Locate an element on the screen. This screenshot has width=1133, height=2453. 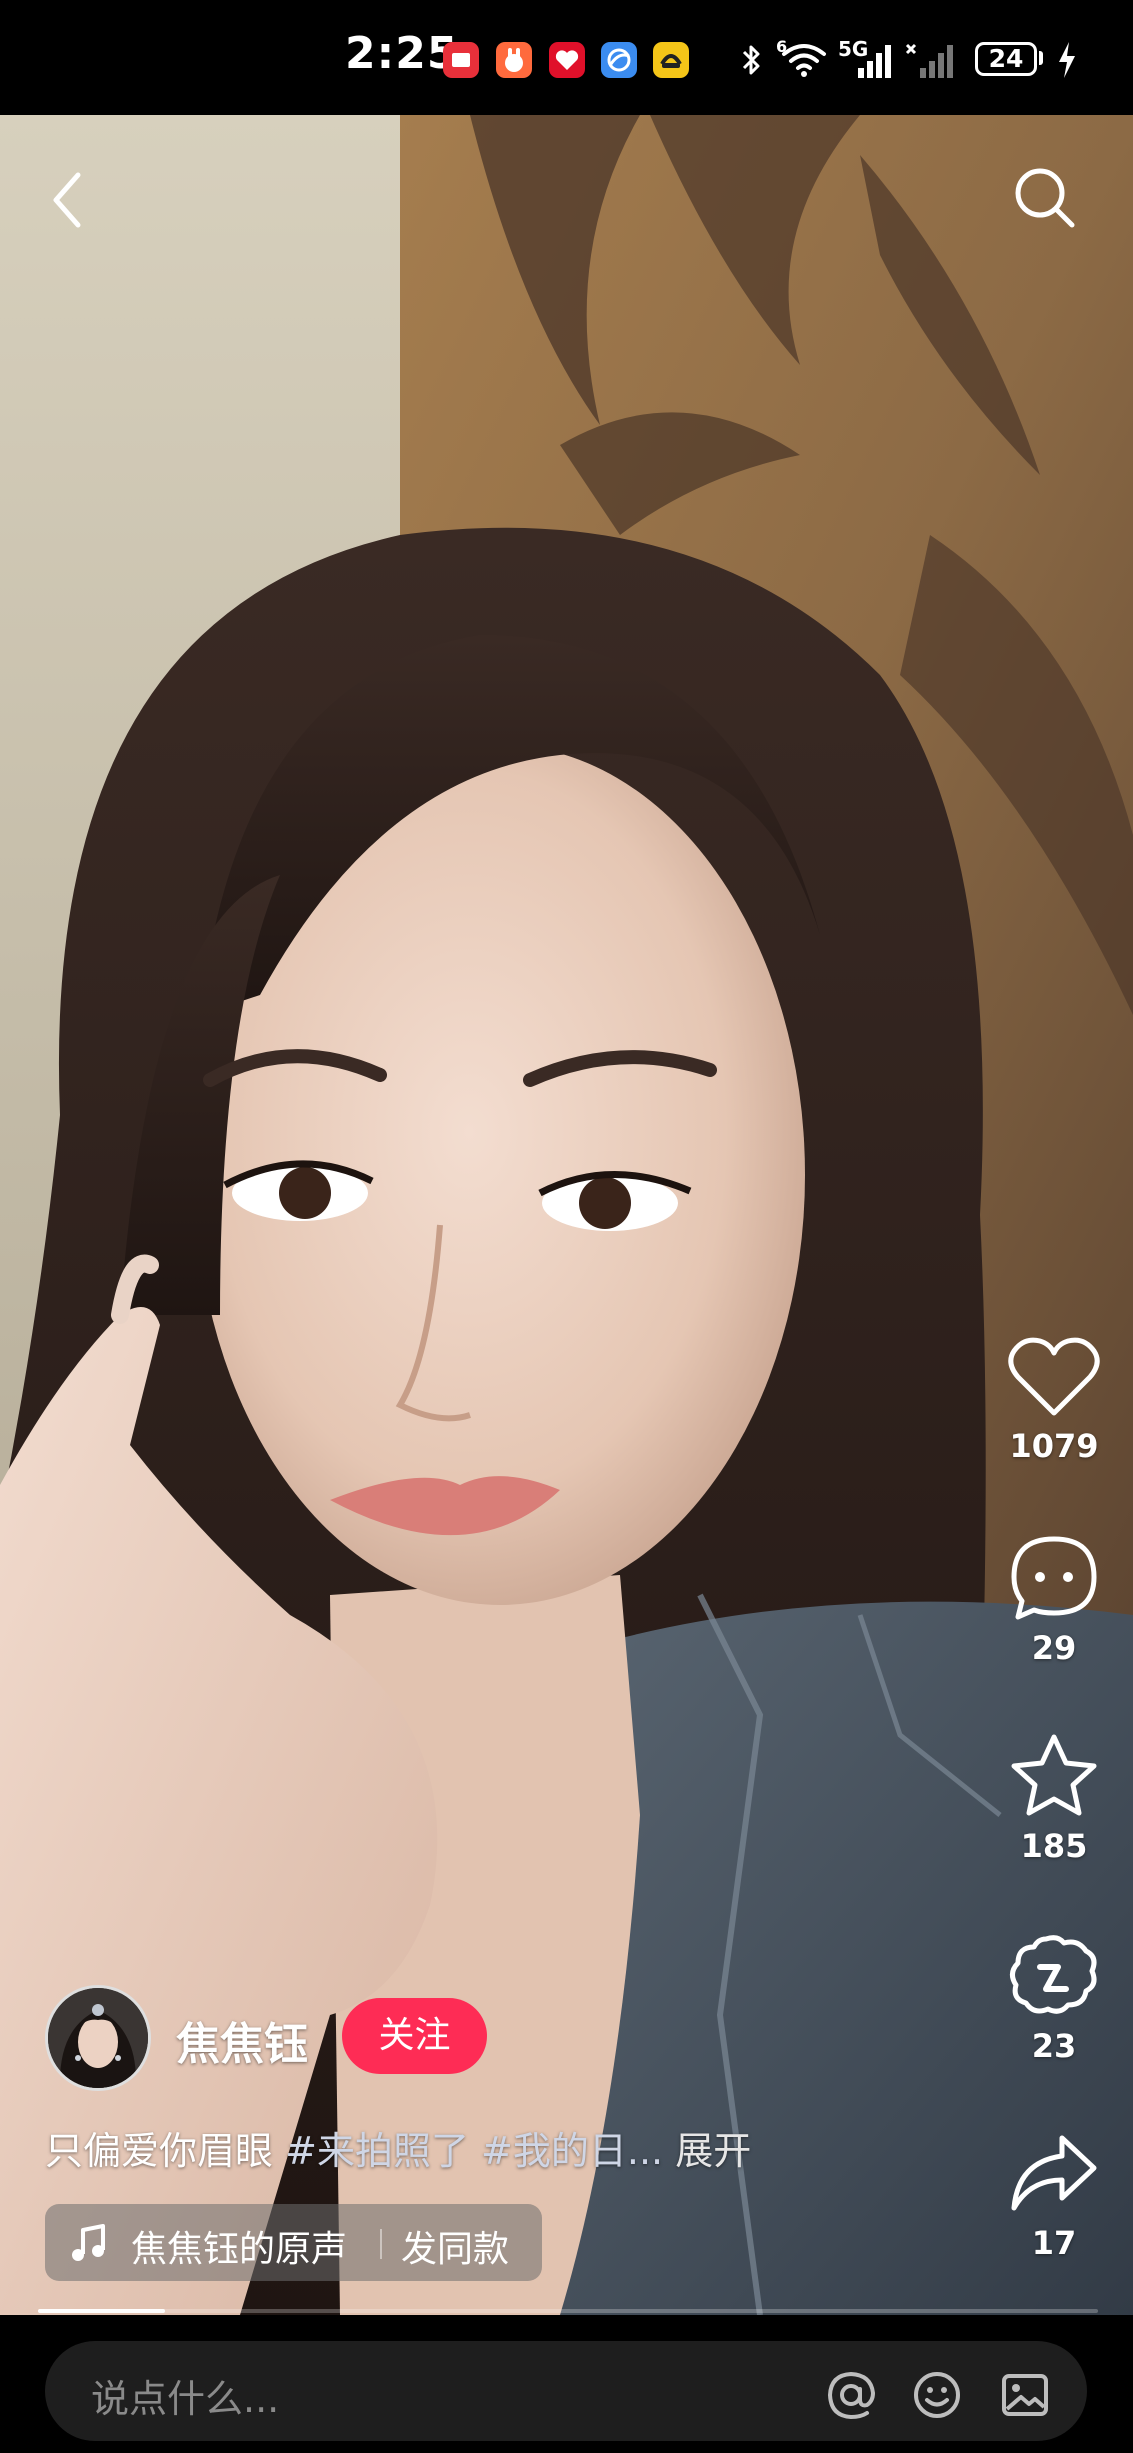
mention-at-icon is located at coordinates (851, 2395).